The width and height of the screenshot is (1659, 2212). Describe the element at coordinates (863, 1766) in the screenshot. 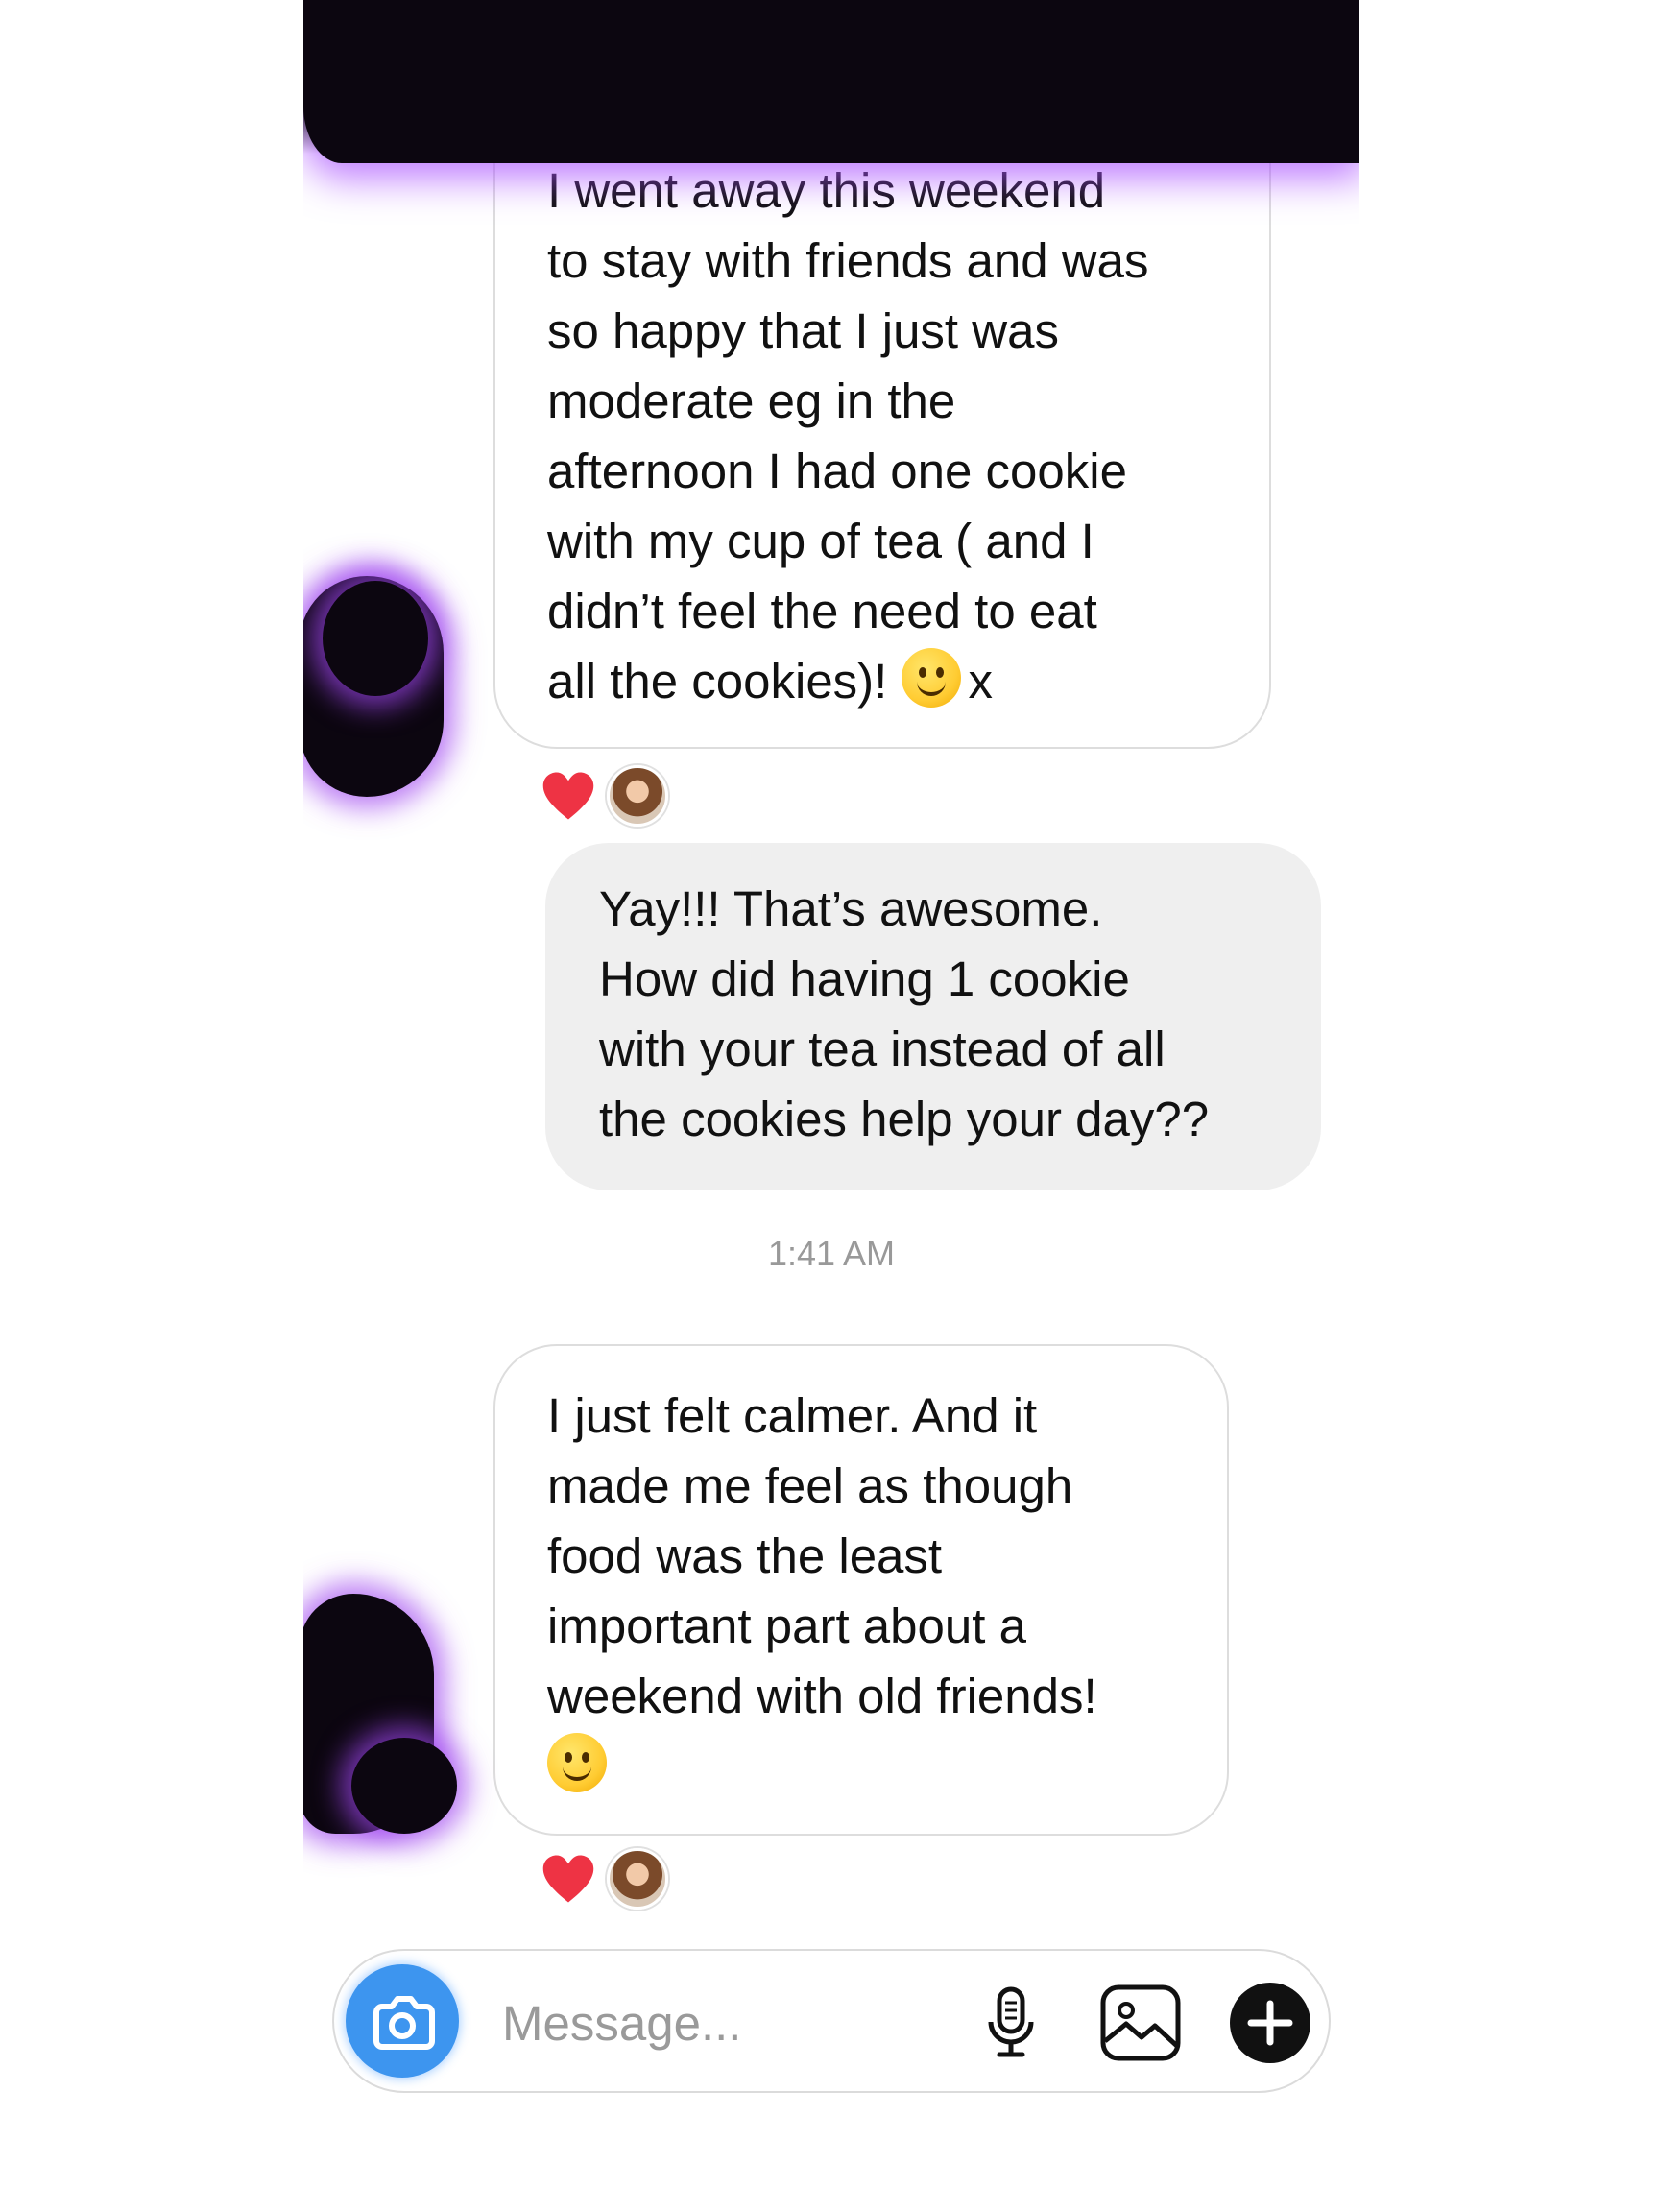

I see `message-line` at that location.